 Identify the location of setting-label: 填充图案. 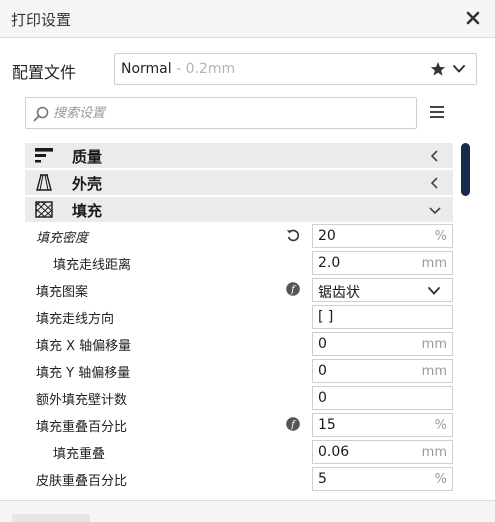
(62, 292).